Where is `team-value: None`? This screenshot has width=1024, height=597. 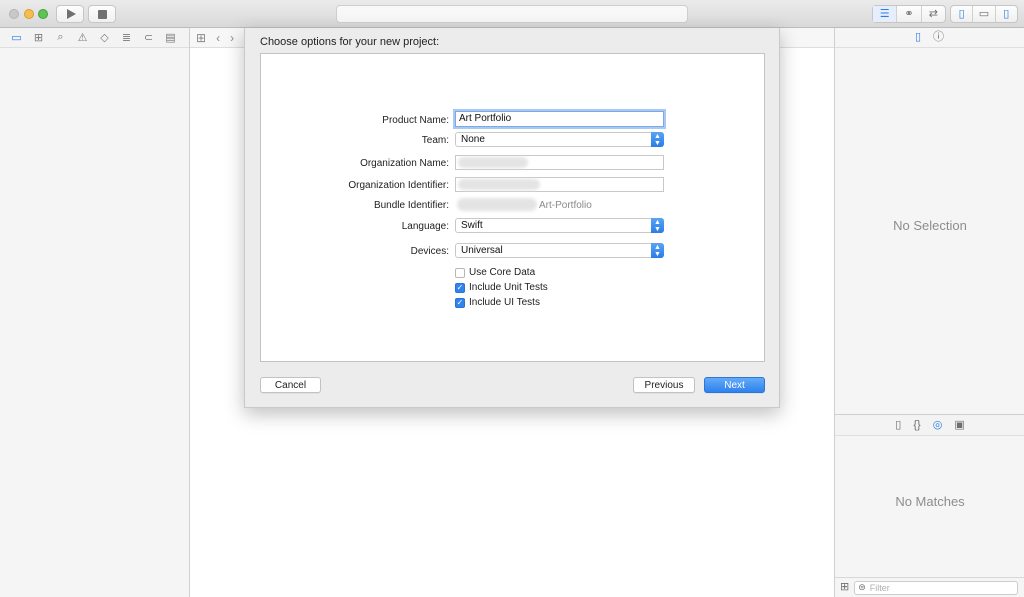 team-value: None is located at coordinates (473, 139).